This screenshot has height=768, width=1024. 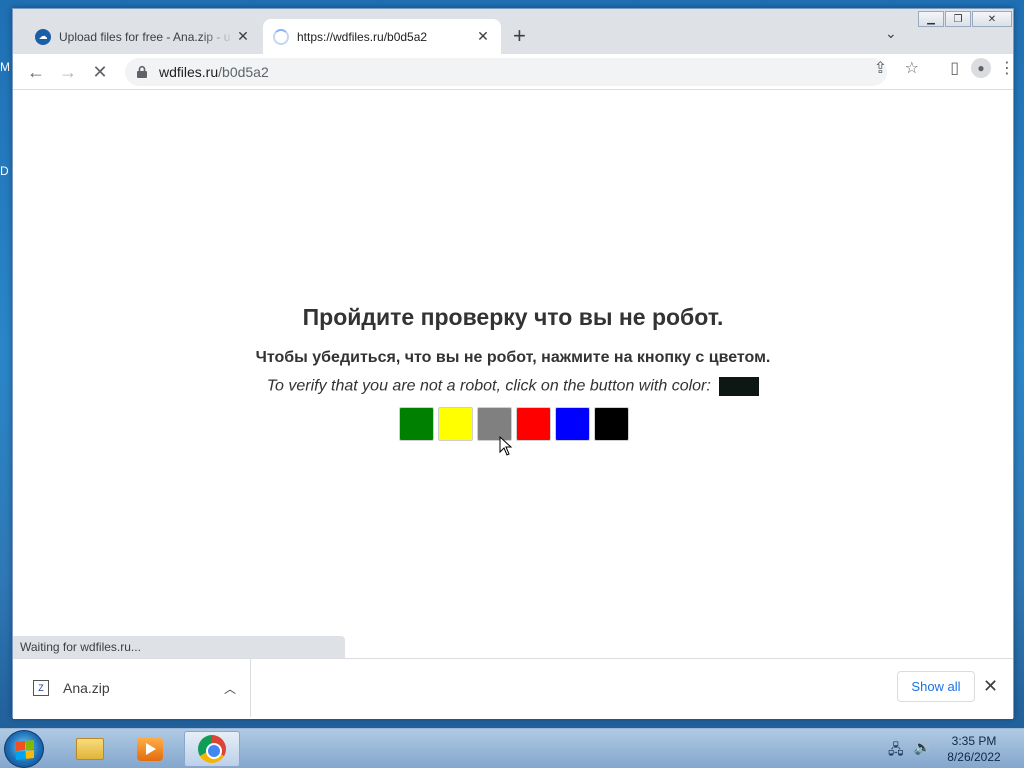 I want to click on address-bar: wdfiles.ru/b0d5a2, so click(x=506, y=72).